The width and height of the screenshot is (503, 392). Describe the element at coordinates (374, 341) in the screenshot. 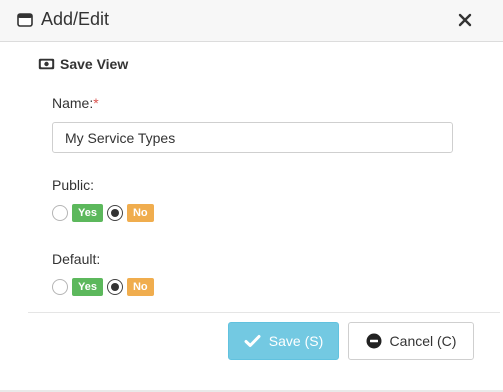

I see `minus-circle-icon` at that location.